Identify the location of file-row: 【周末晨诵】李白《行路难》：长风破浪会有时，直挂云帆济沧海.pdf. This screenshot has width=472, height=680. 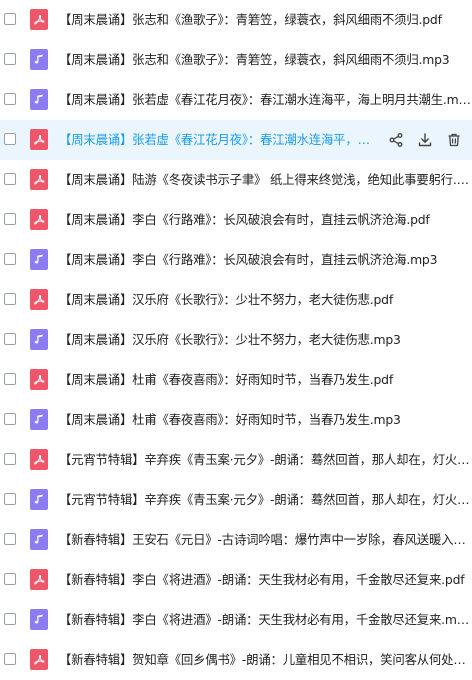
(236, 220).